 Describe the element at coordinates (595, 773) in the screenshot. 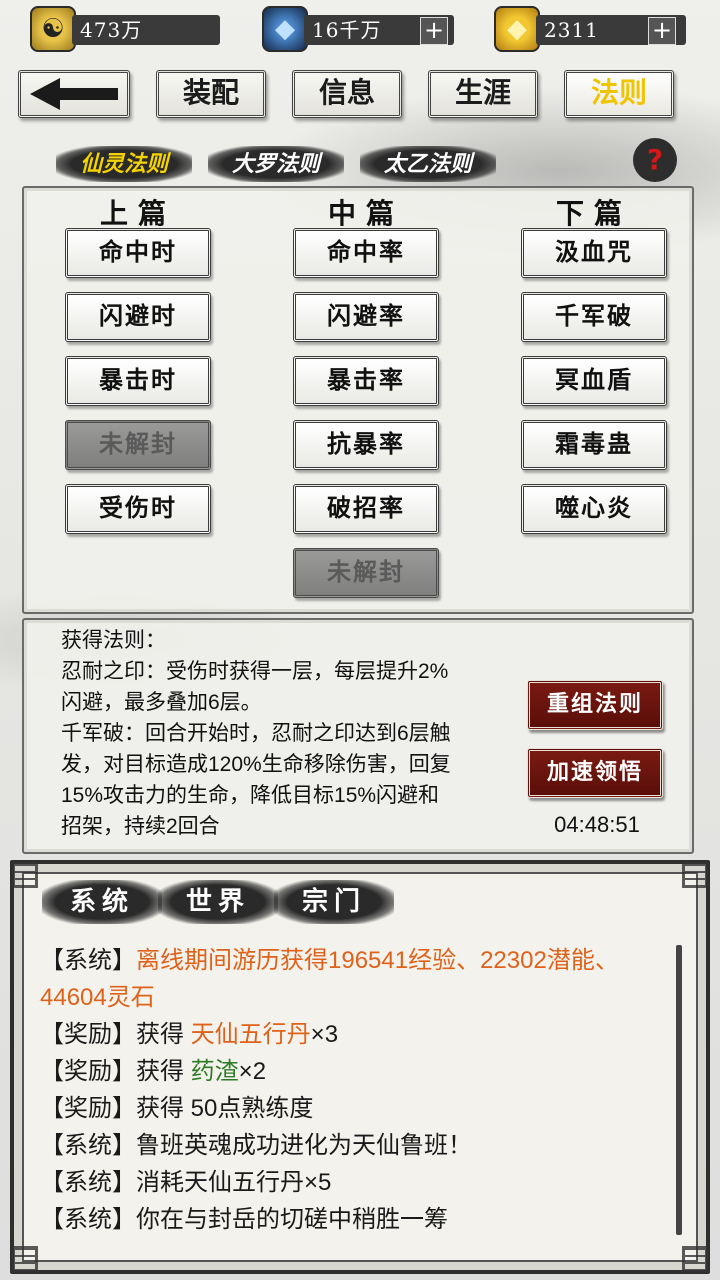

I see `speed-up-button: 加速领悟` at that location.